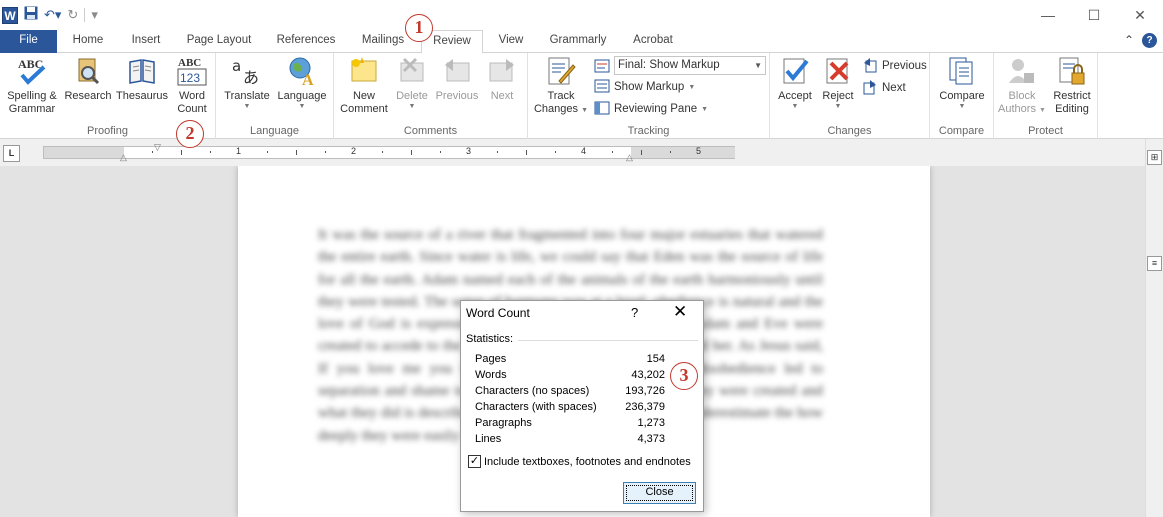 The image size is (1163, 517). I want to click on word-count-button: ABC 123 Word Count, so click(192, 85).